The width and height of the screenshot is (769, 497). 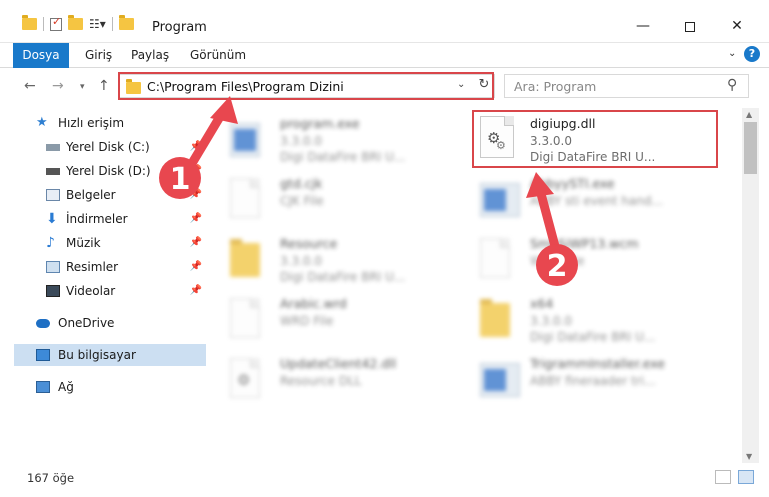 I want to click on tab-file: Dosya, so click(x=41, y=55).